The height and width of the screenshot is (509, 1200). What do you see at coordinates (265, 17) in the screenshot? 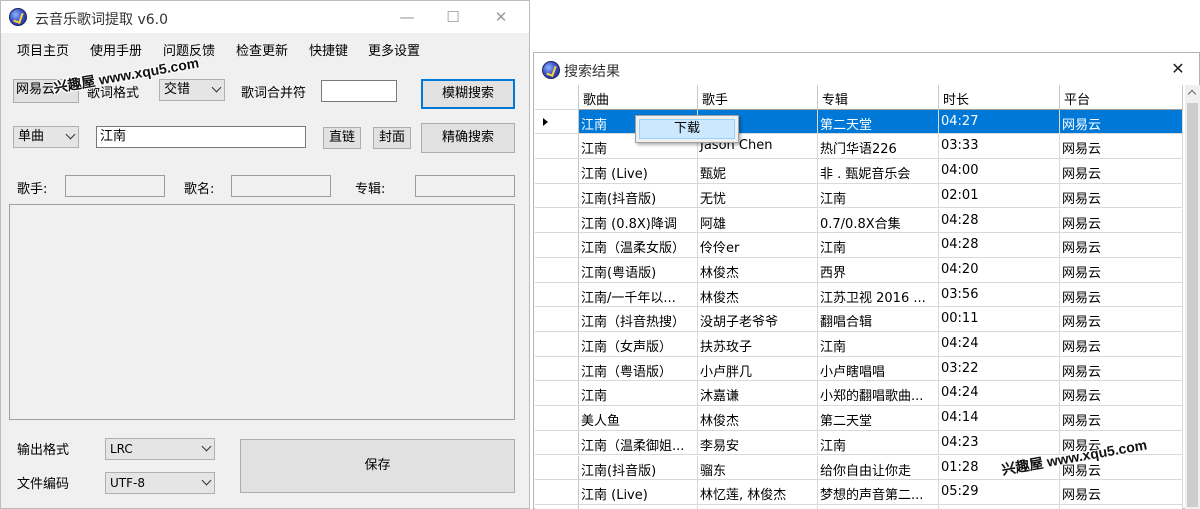
I see `main-titlebar: 云音乐歌词提取 v6.0 — ☐ ✕` at bounding box center [265, 17].